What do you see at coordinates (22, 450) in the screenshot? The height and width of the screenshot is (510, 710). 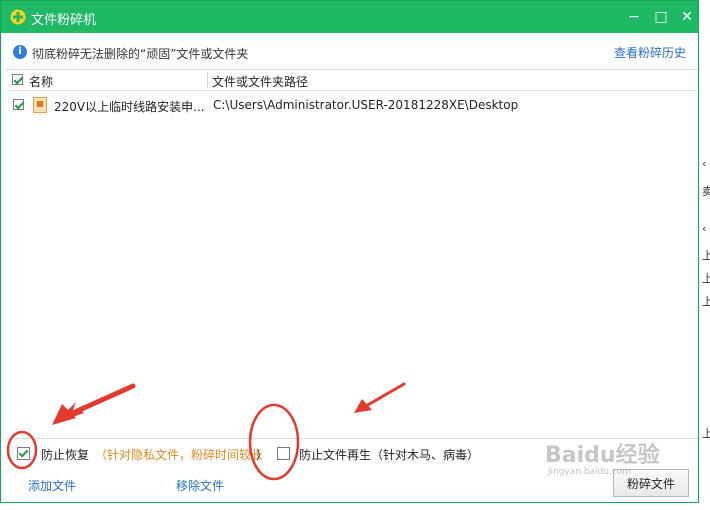 I see `highlight-circle-recovery` at bounding box center [22, 450].